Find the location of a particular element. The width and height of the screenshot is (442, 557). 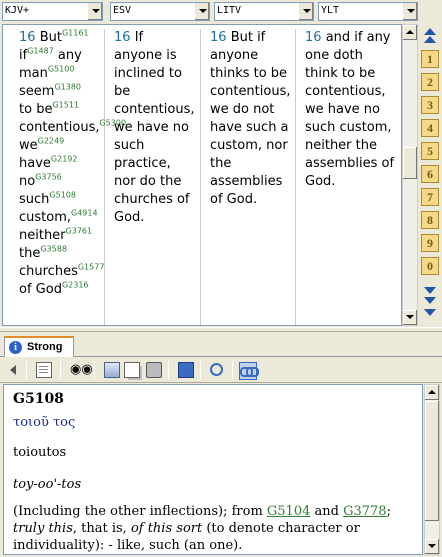

chapter-button-0: 0 is located at coordinates (430, 266).